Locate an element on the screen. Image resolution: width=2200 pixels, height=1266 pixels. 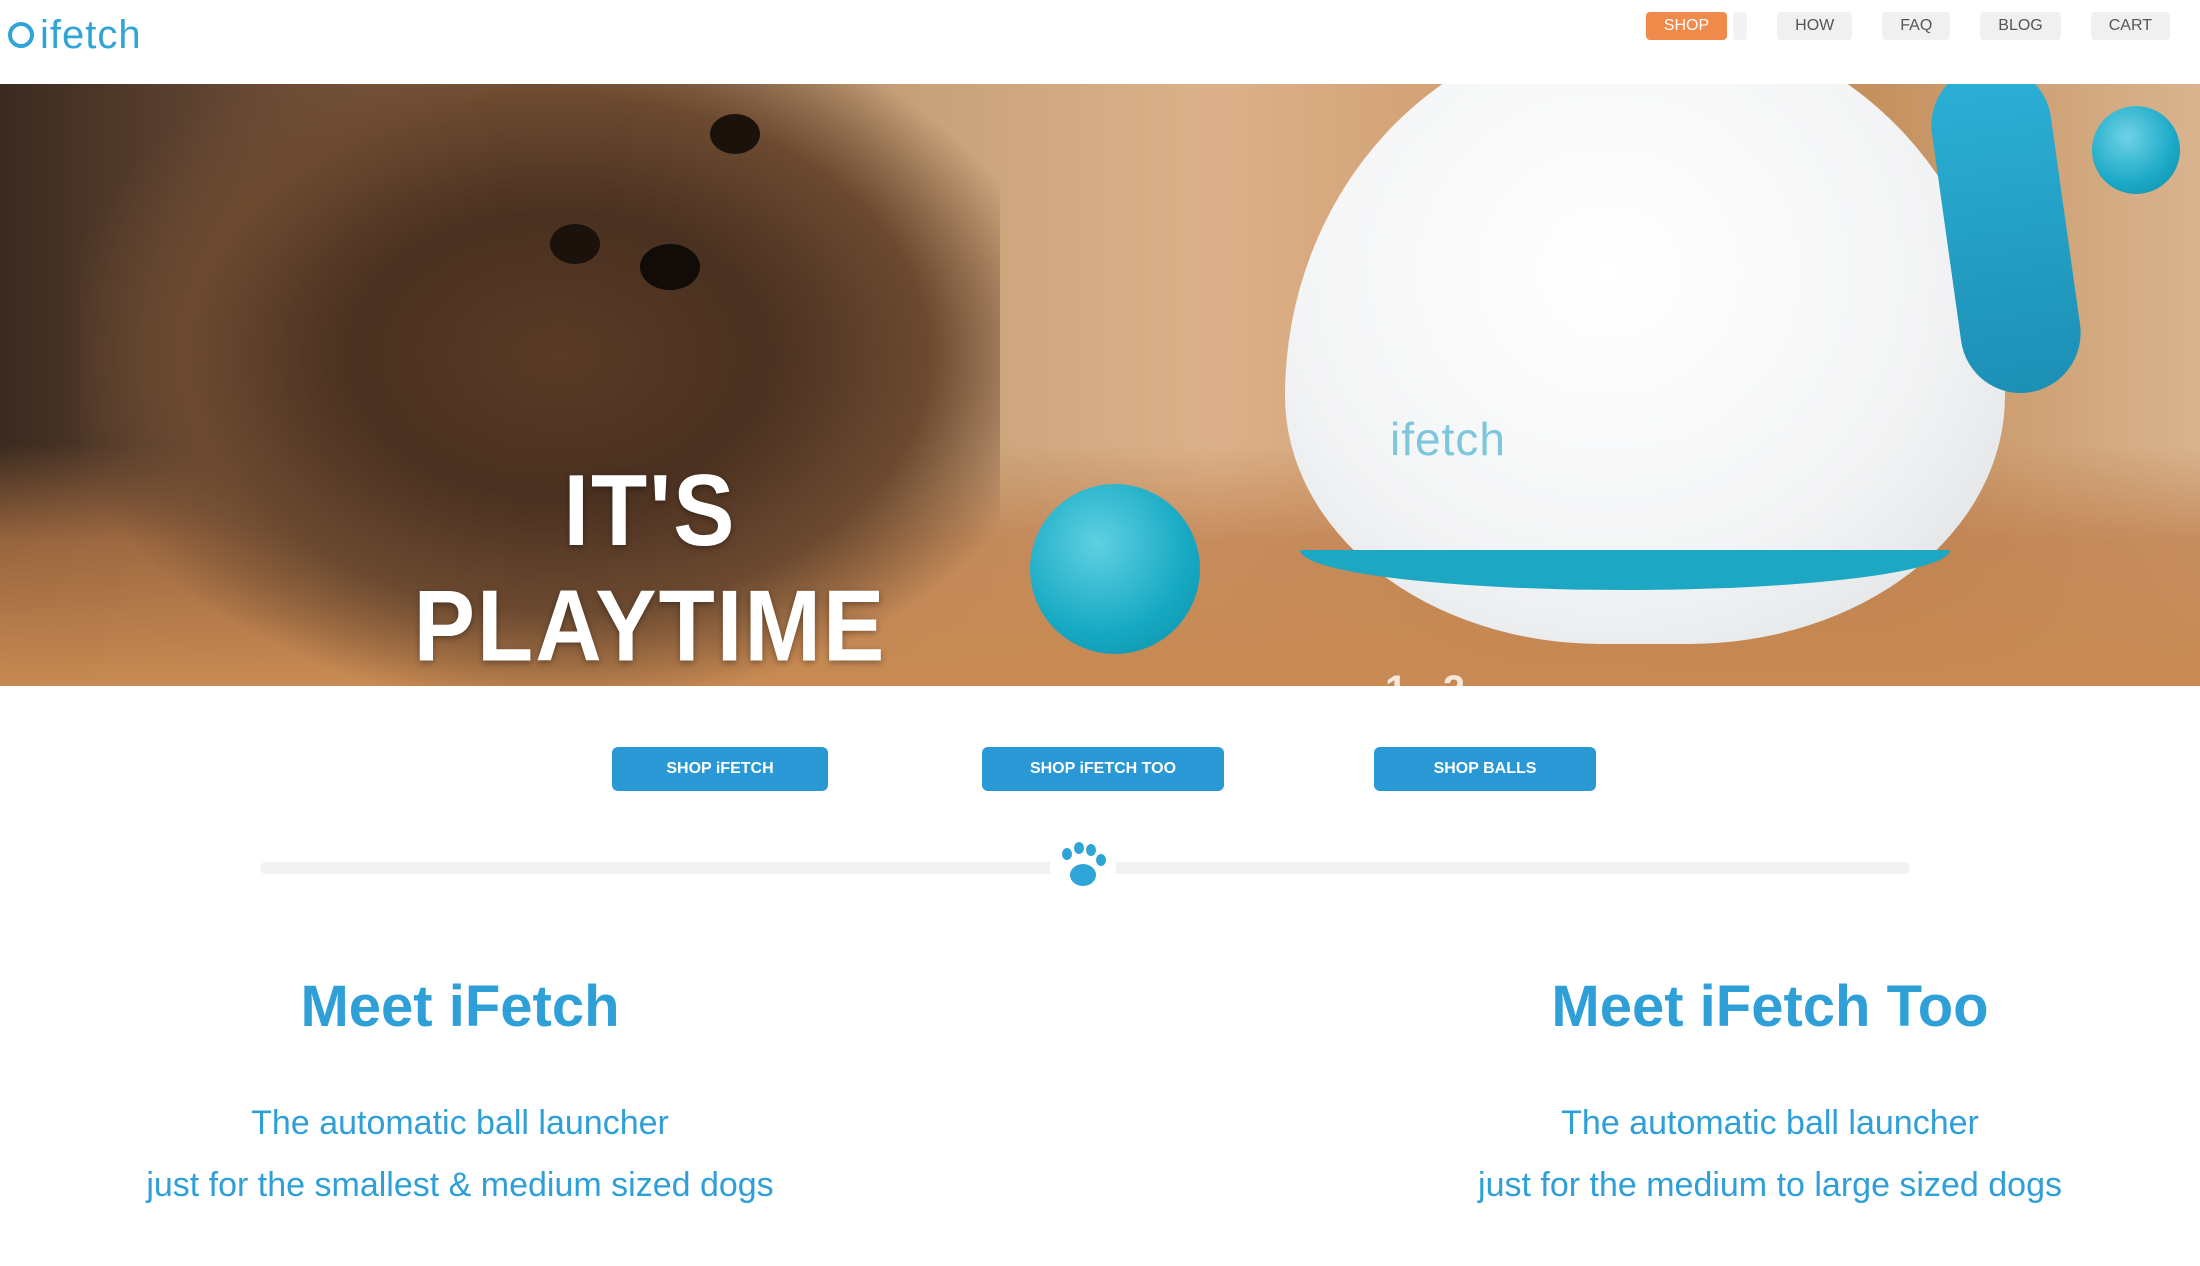
tennis-ball-top is located at coordinates (2136, 150).